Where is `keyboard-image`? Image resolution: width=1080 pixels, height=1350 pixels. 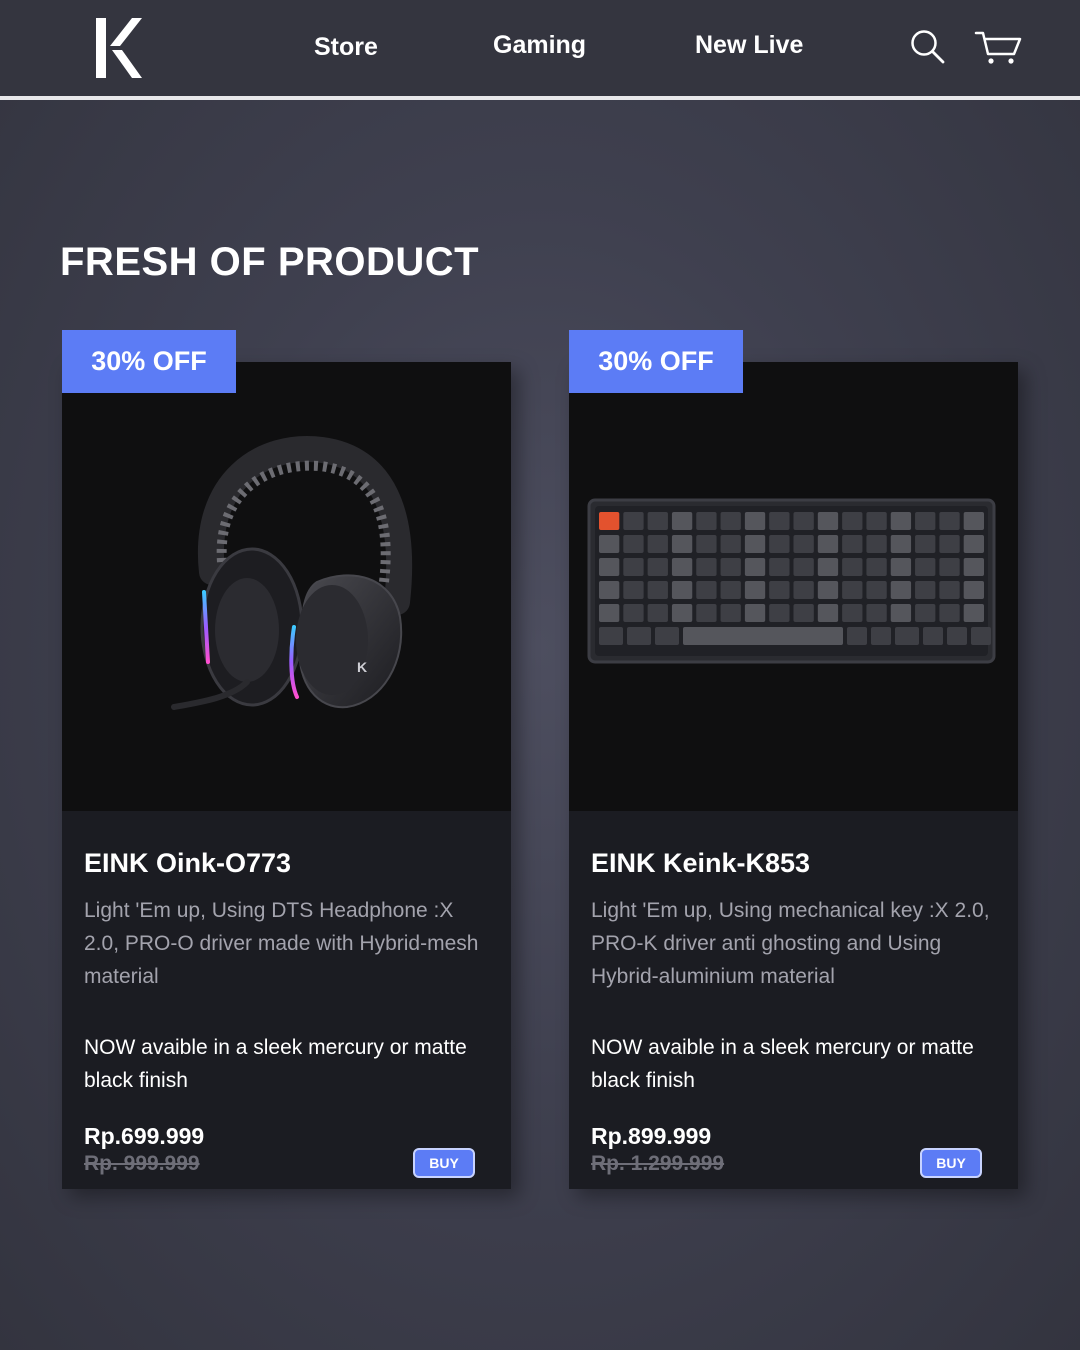 keyboard-image is located at coordinates (791, 581).